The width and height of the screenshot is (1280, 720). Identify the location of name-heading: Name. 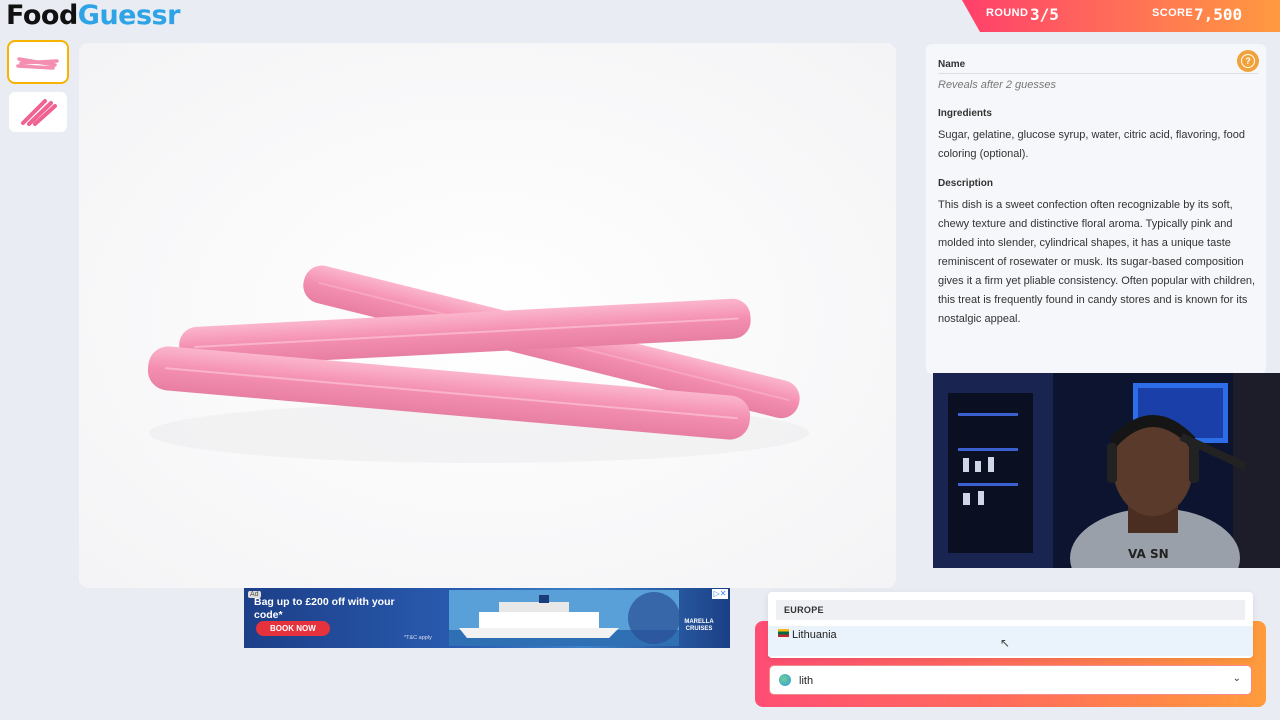
(952, 64).